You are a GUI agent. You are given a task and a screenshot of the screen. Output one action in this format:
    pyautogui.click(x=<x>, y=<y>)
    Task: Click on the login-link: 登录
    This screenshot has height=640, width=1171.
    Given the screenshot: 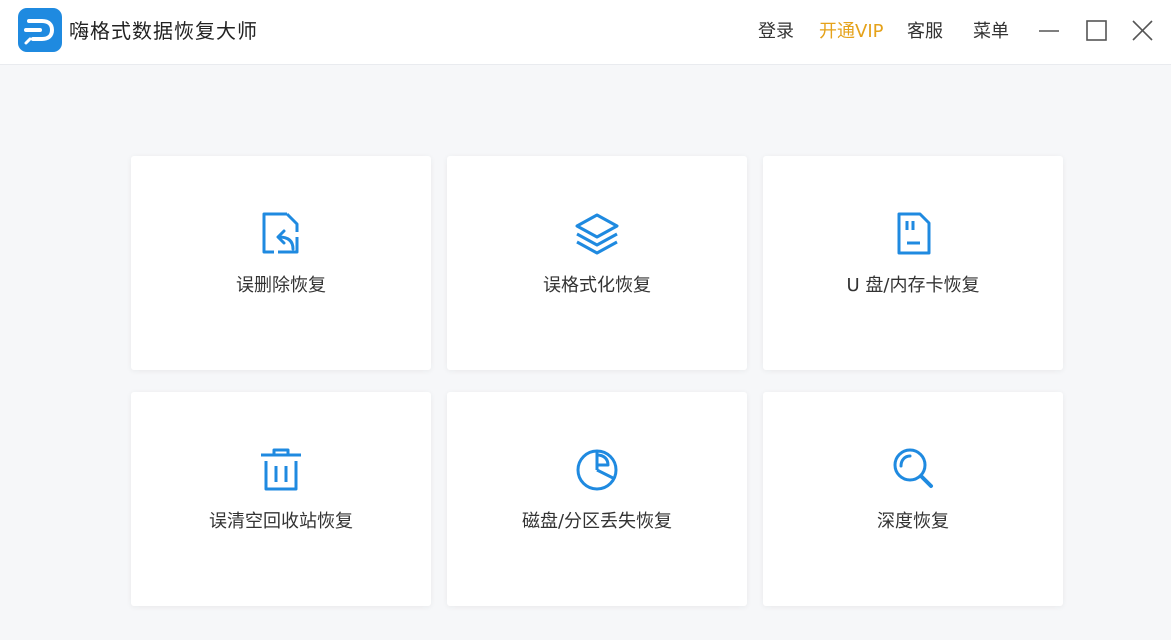 What is the action you would take?
    pyautogui.click(x=776, y=32)
    